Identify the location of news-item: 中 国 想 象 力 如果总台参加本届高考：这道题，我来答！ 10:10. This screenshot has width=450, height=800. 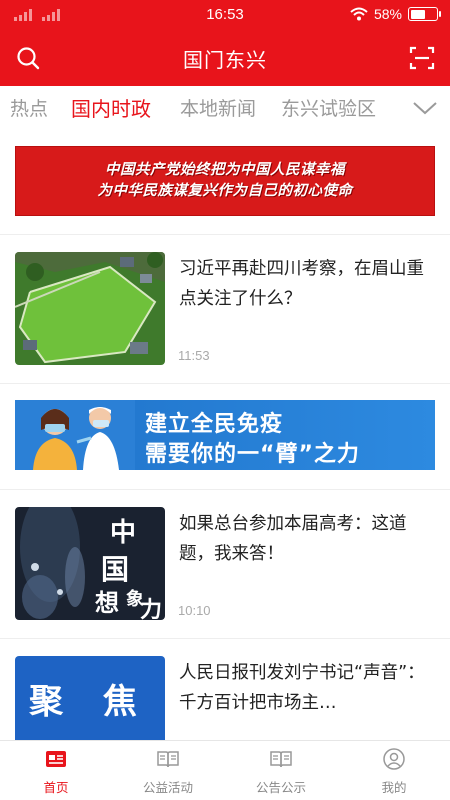
(225, 564).